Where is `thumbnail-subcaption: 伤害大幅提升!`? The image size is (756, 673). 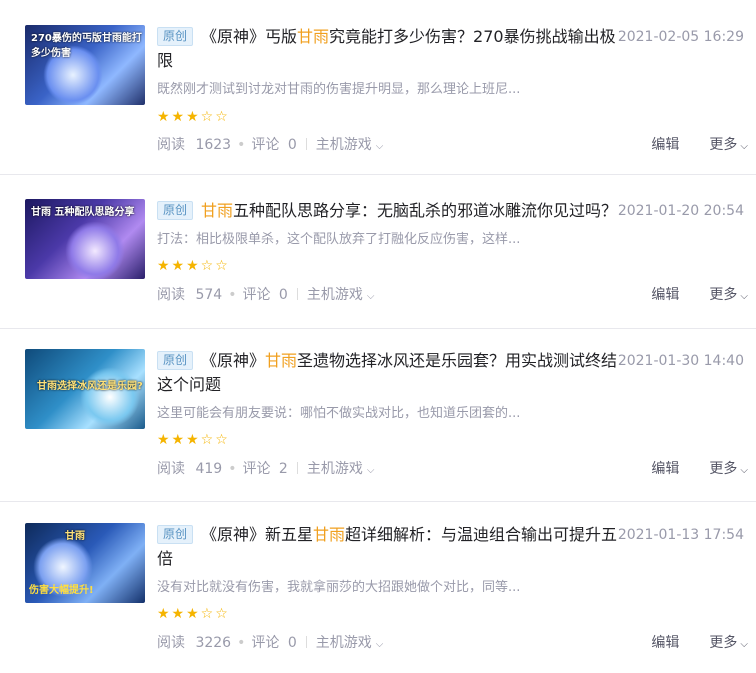
thumbnail-subcaption: 伤害大幅提升! is located at coordinates (61, 590).